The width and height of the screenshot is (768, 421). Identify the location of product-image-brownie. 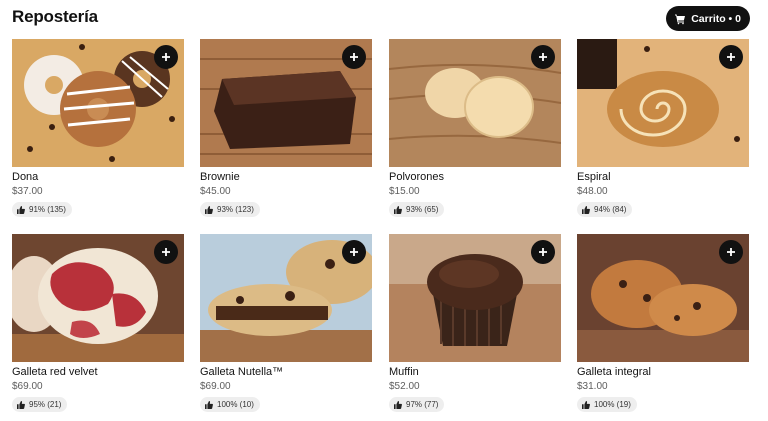
(286, 103).